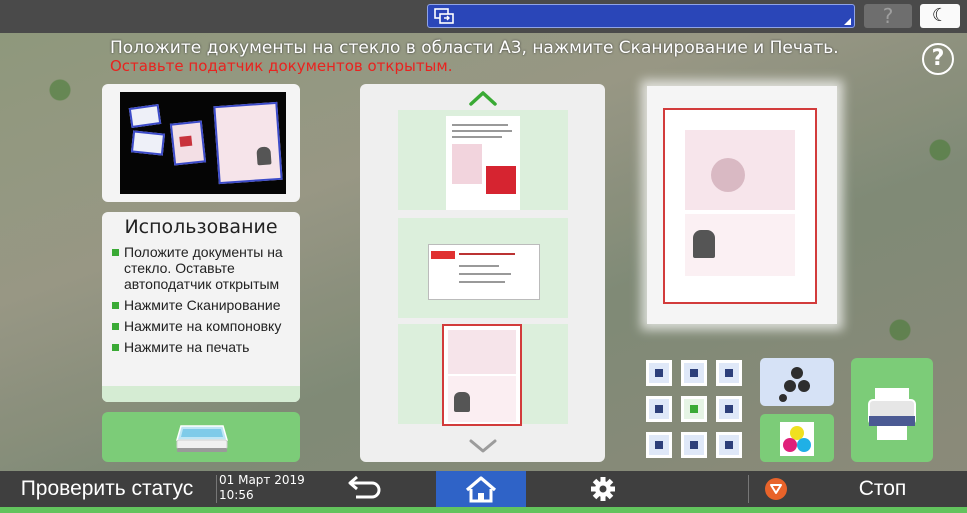  I want to click on settings-button, so click(603, 489).